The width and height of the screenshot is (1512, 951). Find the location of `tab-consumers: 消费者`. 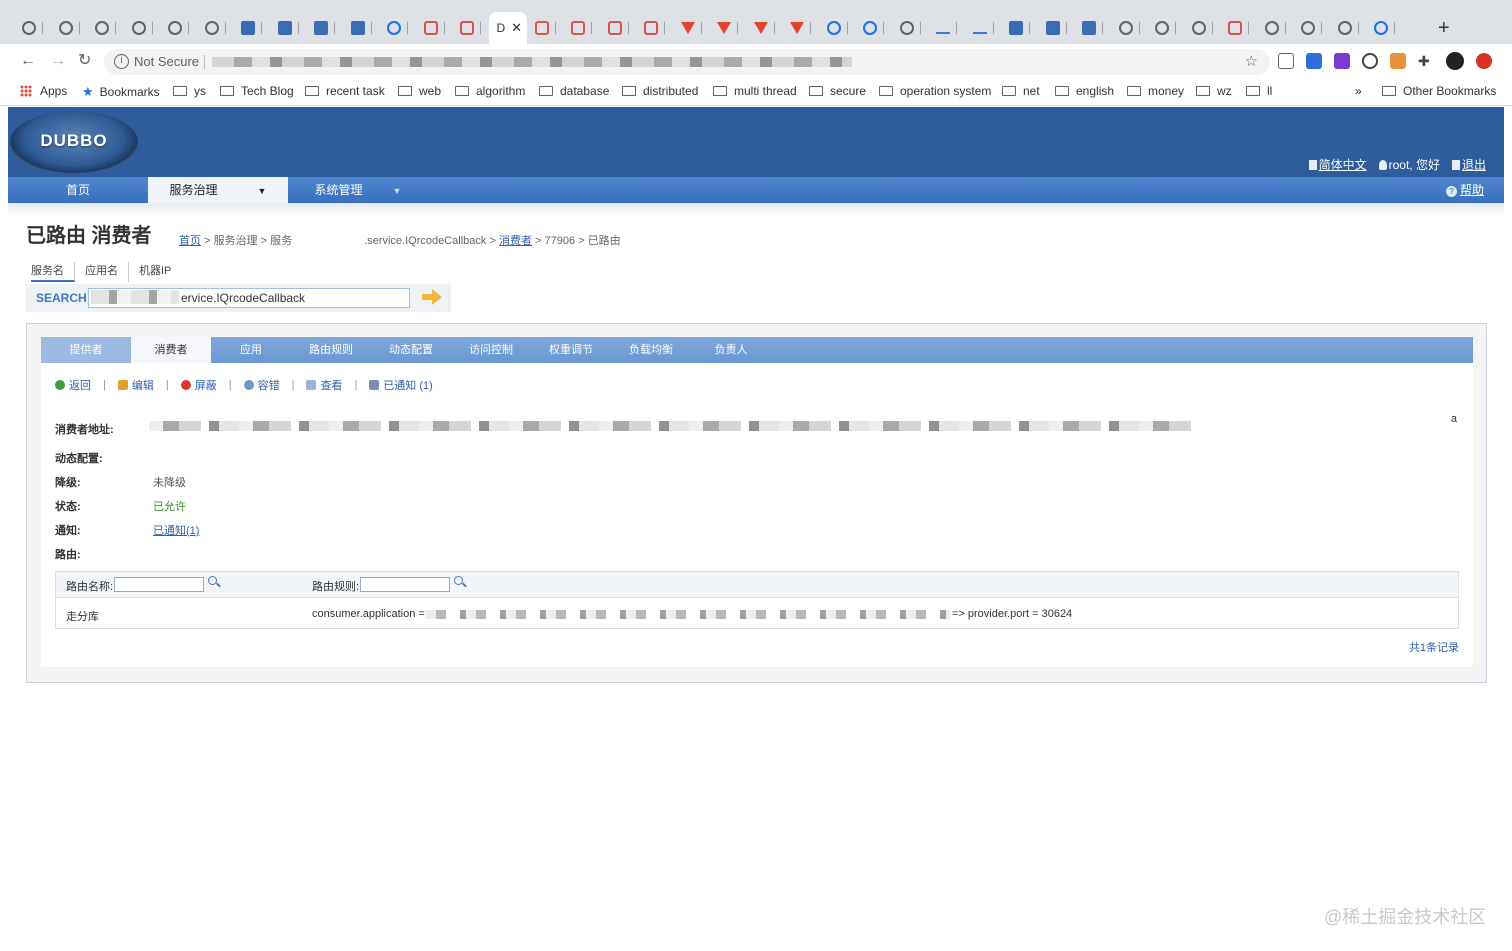

tab-consumers: 消费者 is located at coordinates (171, 350).